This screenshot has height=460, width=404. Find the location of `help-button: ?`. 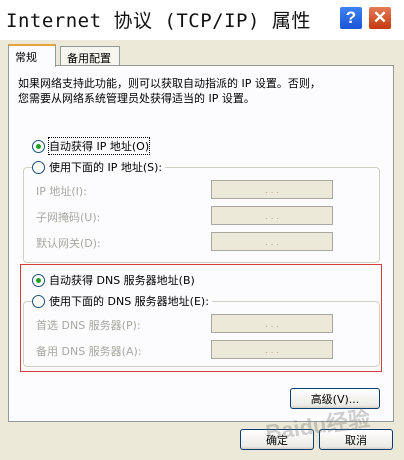

help-button: ? is located at coordinates (351, 18).